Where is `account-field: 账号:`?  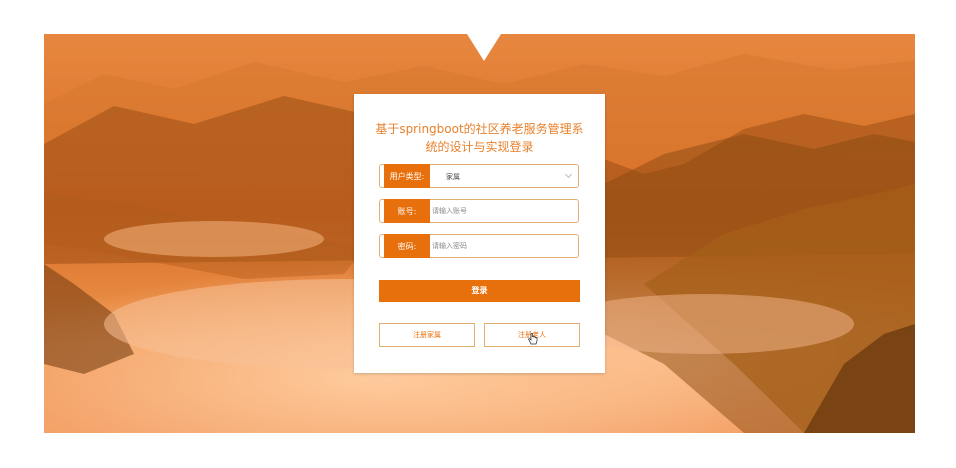
account-field: 账号: is located at coordinates (479, 211).